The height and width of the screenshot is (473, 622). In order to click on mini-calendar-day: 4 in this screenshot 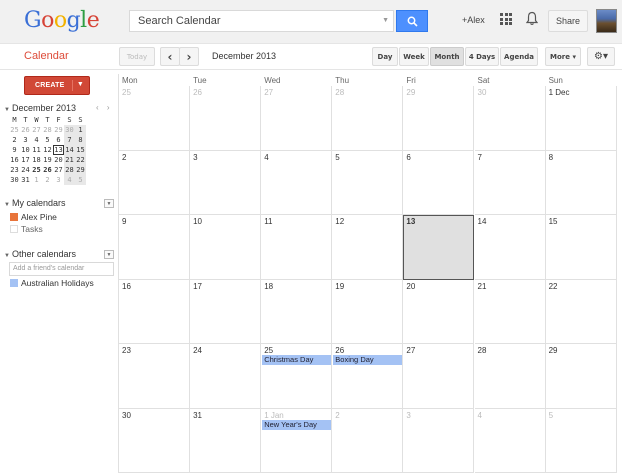, I will do `click(69, 180)`.